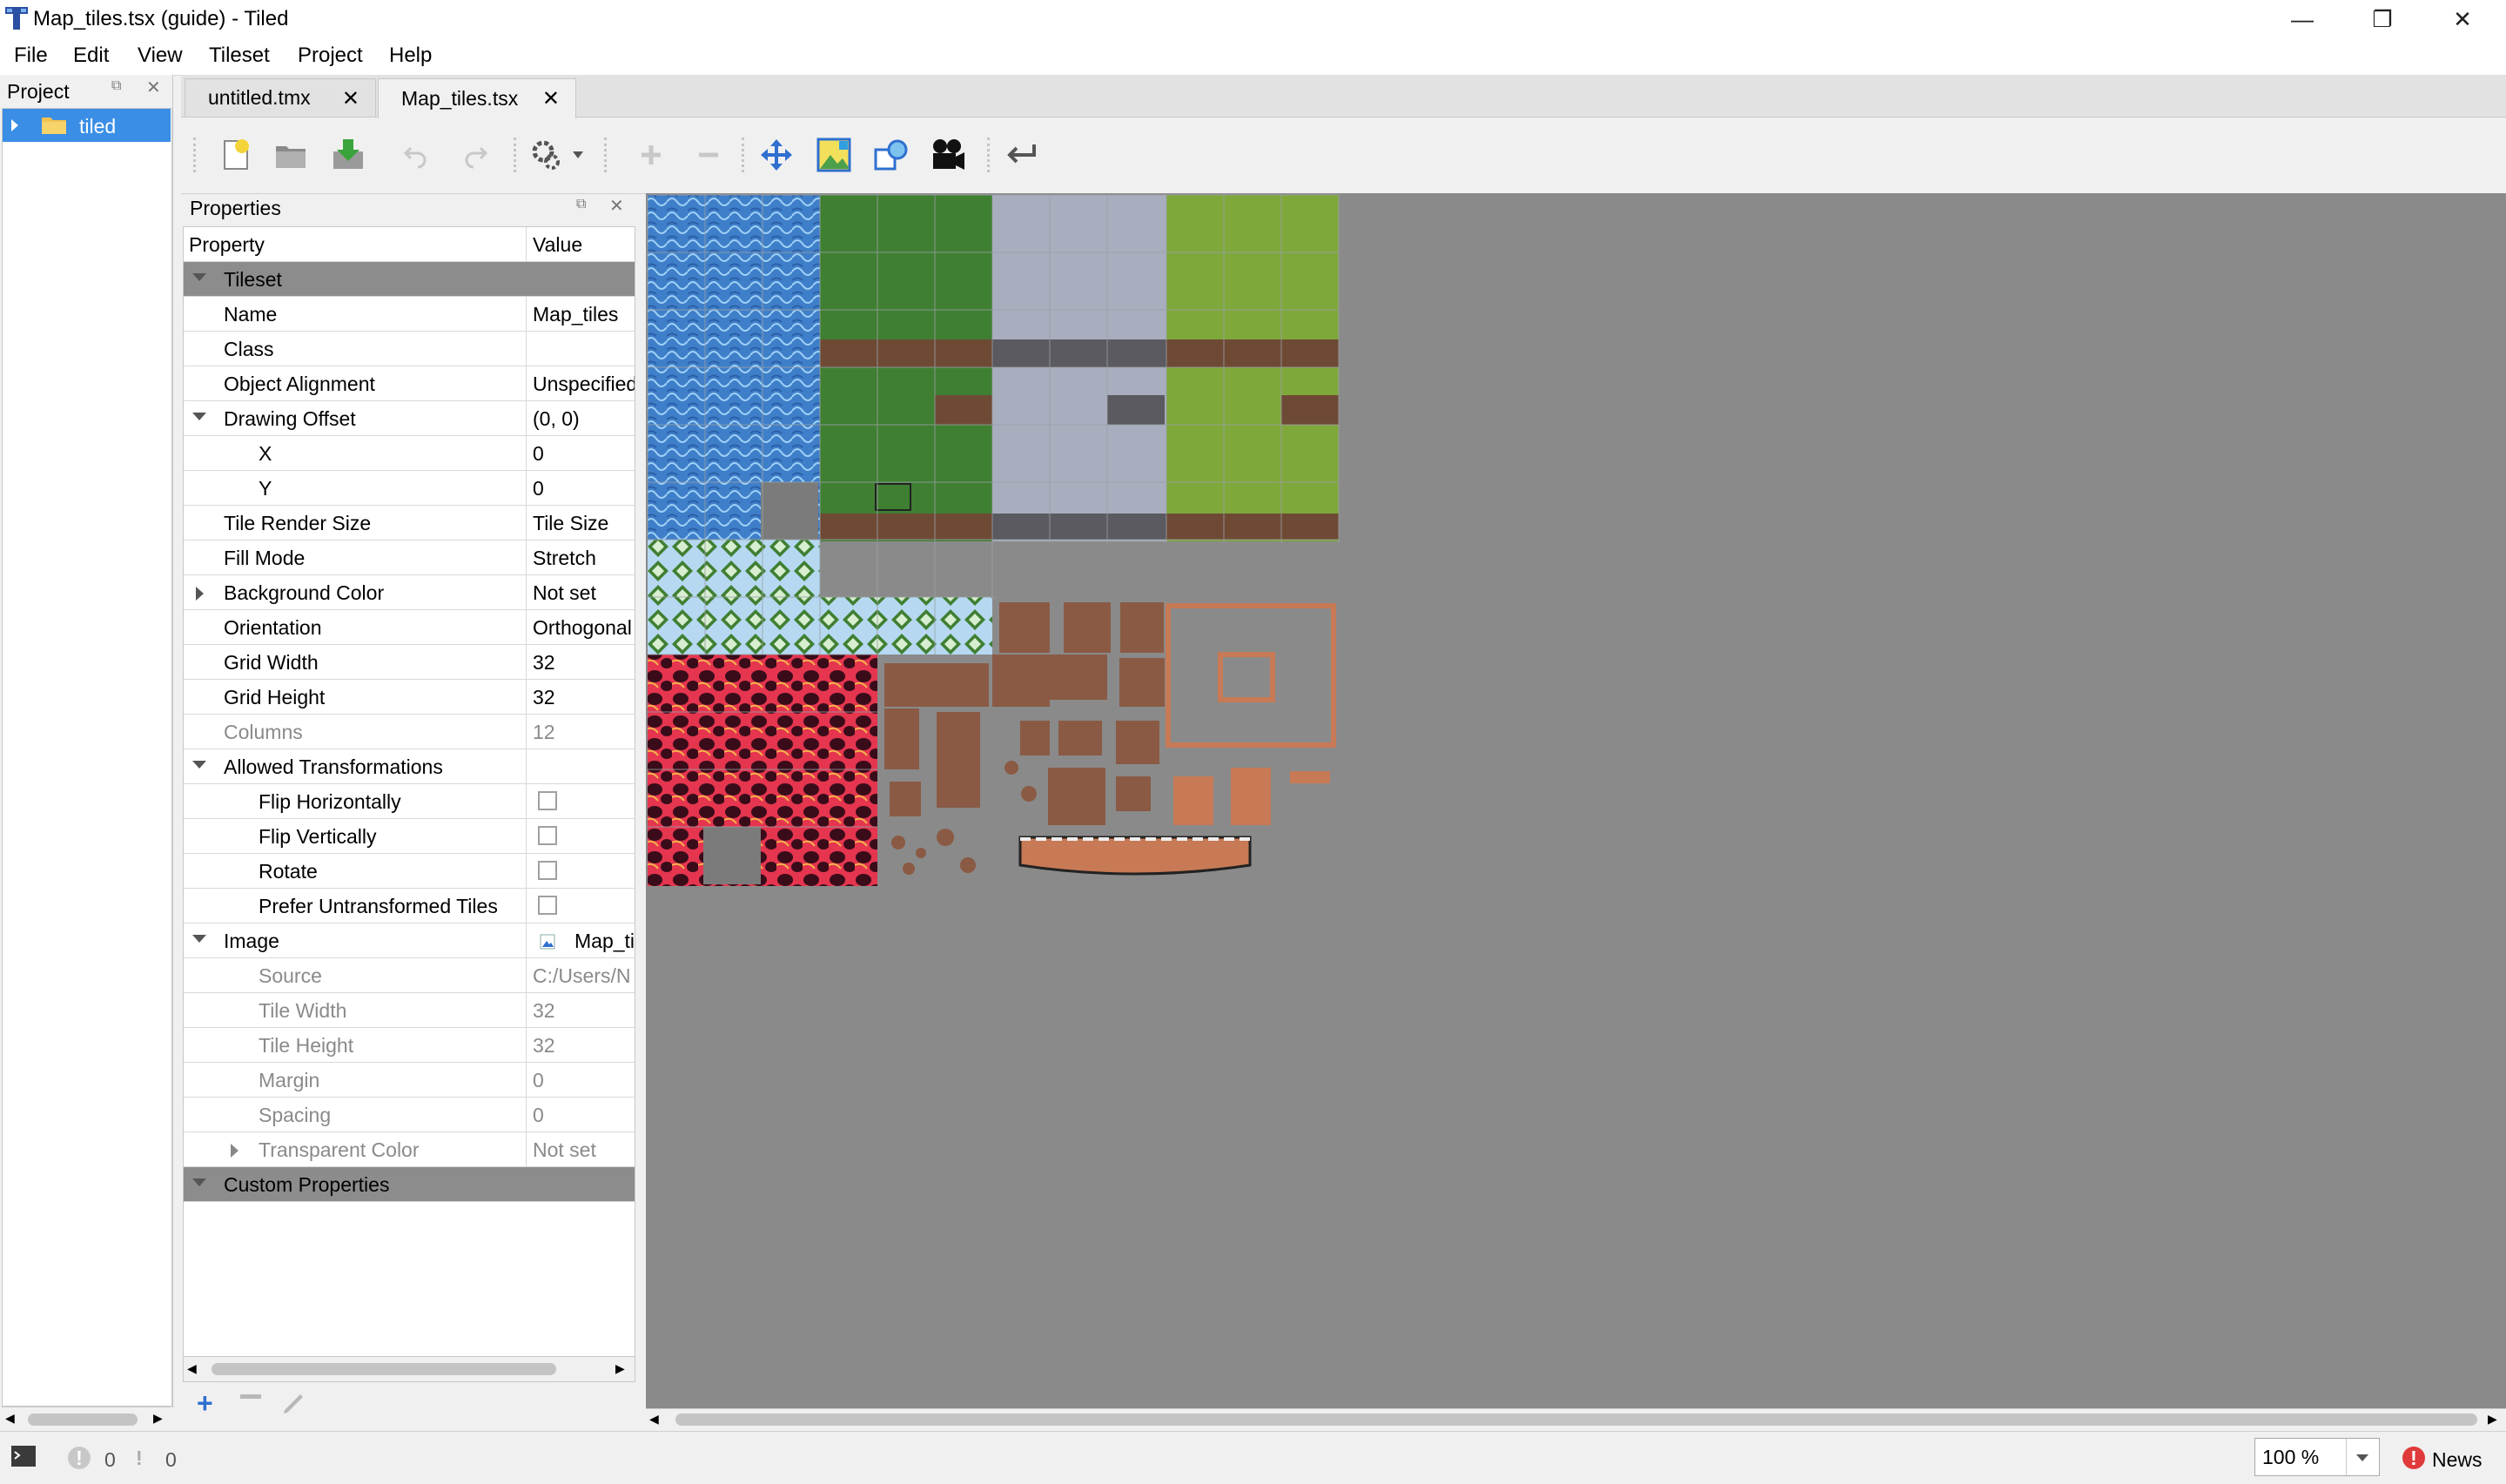  Describe the element at coordinates (348, 155) in the screenshot. I see `save-icon` at that location.